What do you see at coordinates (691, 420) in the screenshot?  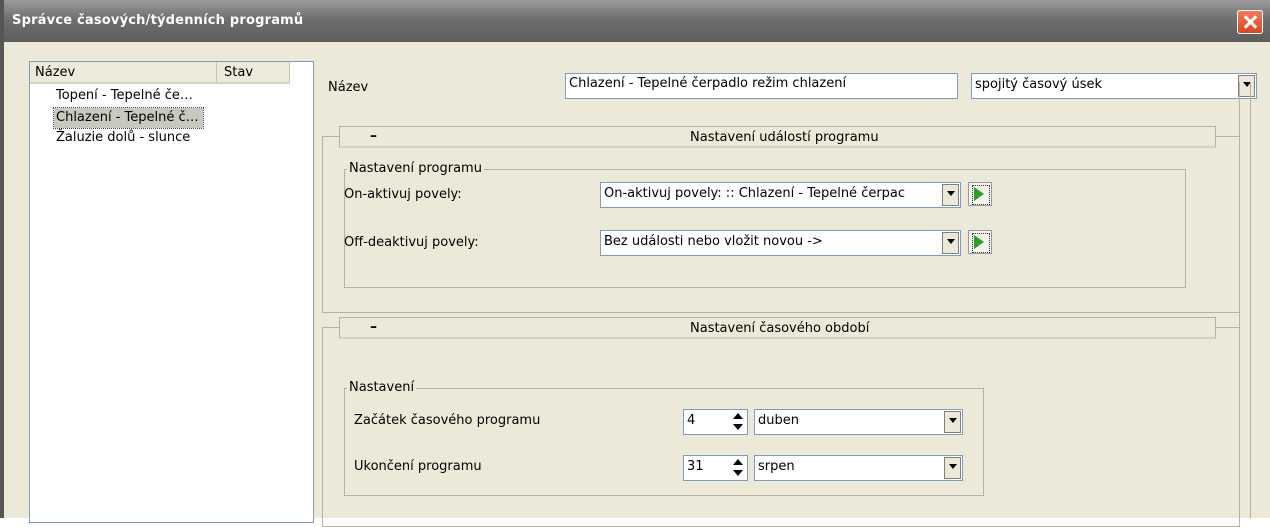 I see `start-day-value: 4` at bounding box center [691, 420].